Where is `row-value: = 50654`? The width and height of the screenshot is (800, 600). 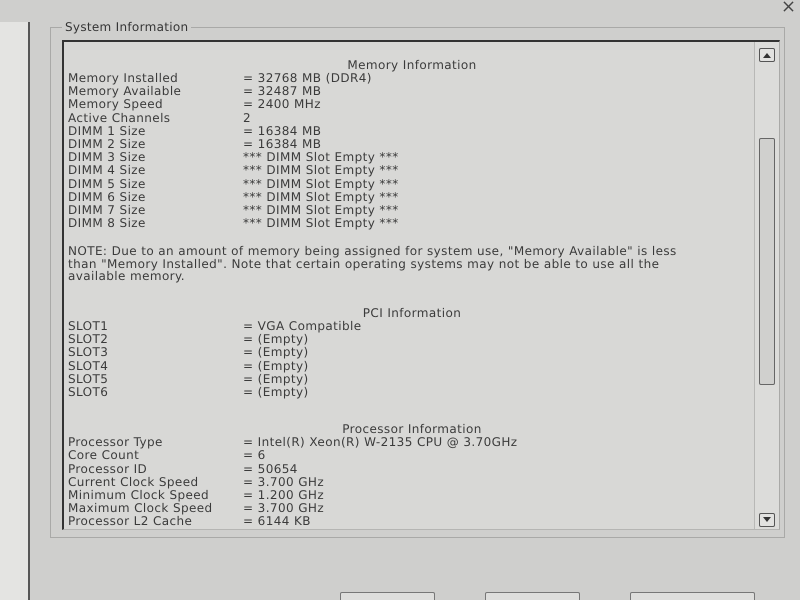 row-value: = 50654 is located at coordinates (270, 469).